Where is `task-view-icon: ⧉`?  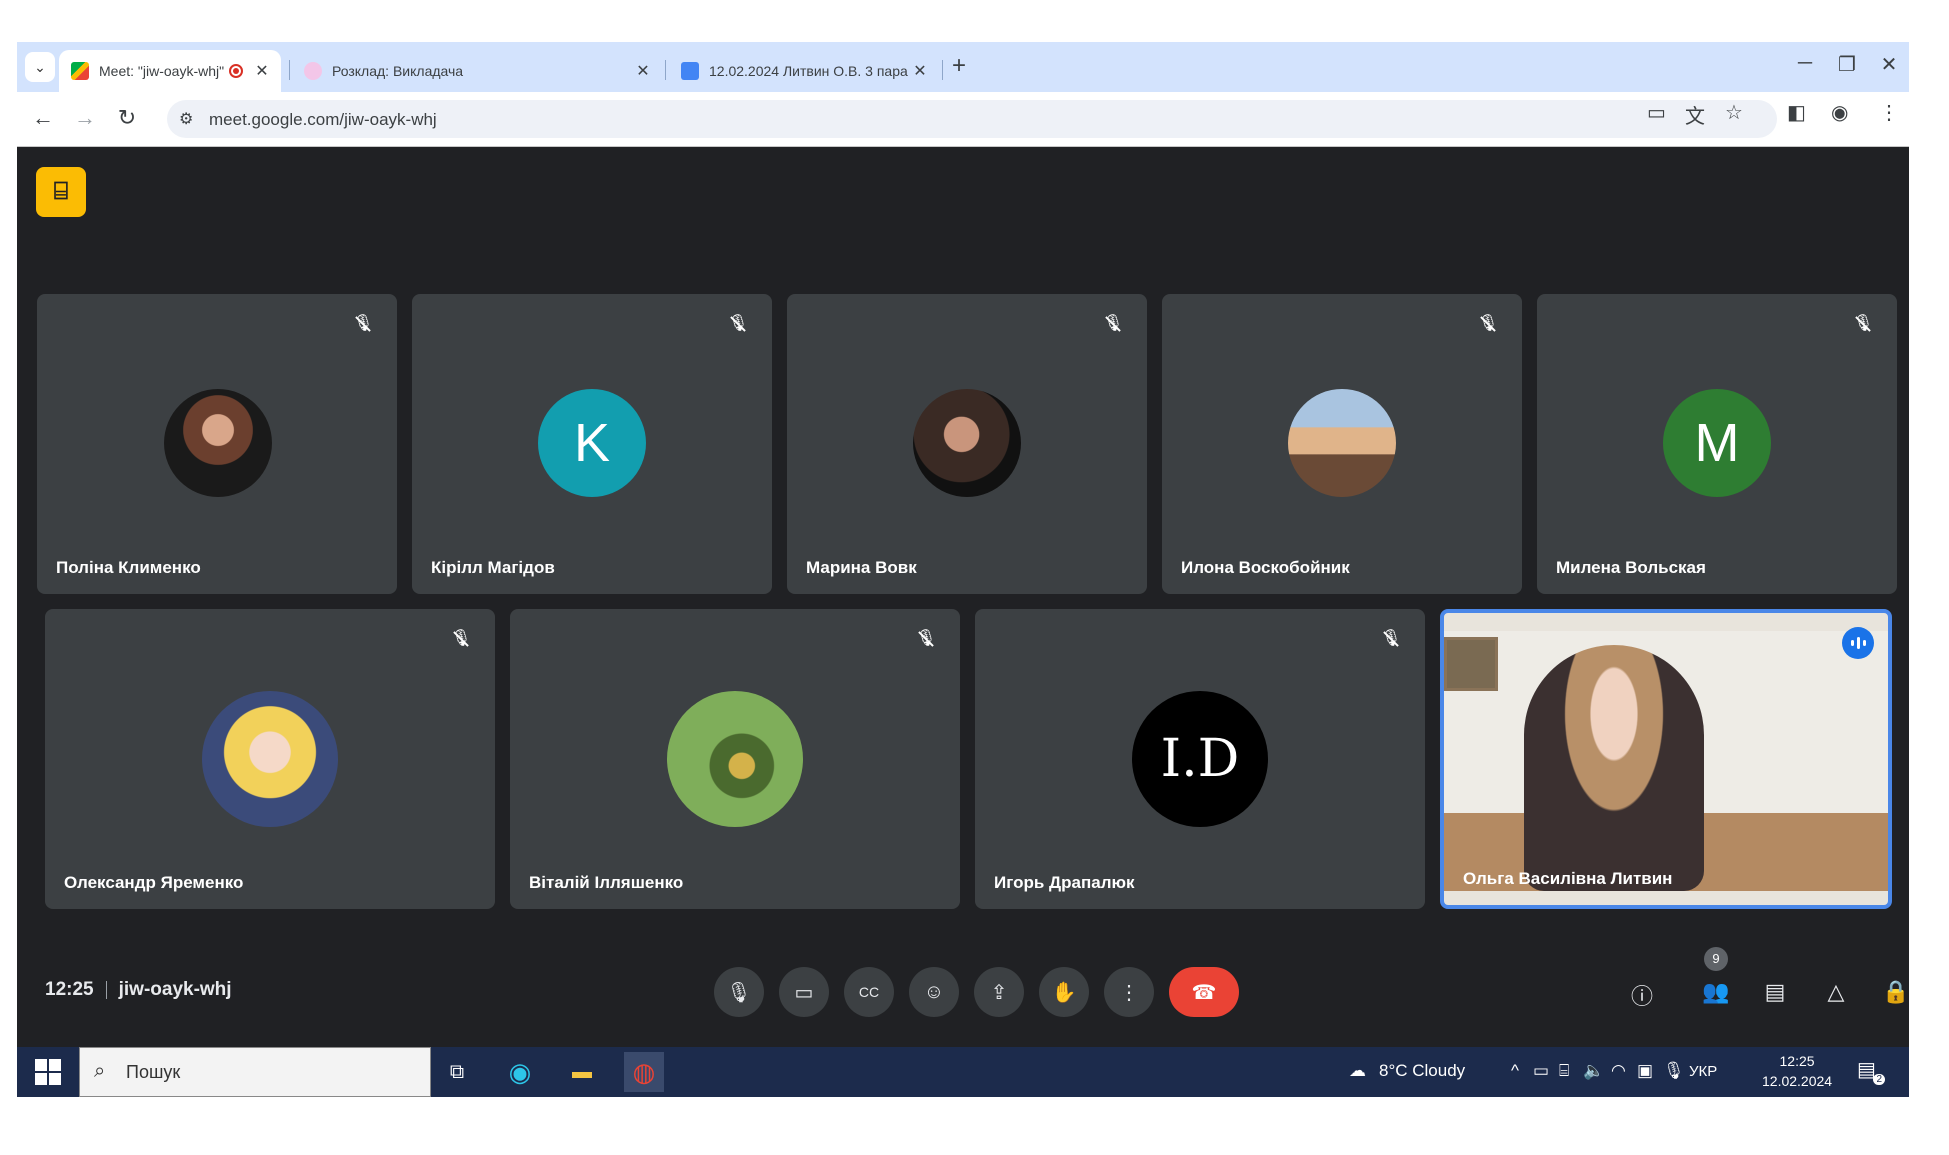
task-view-icon: ⧉ is located at coordinates (457, 1072).